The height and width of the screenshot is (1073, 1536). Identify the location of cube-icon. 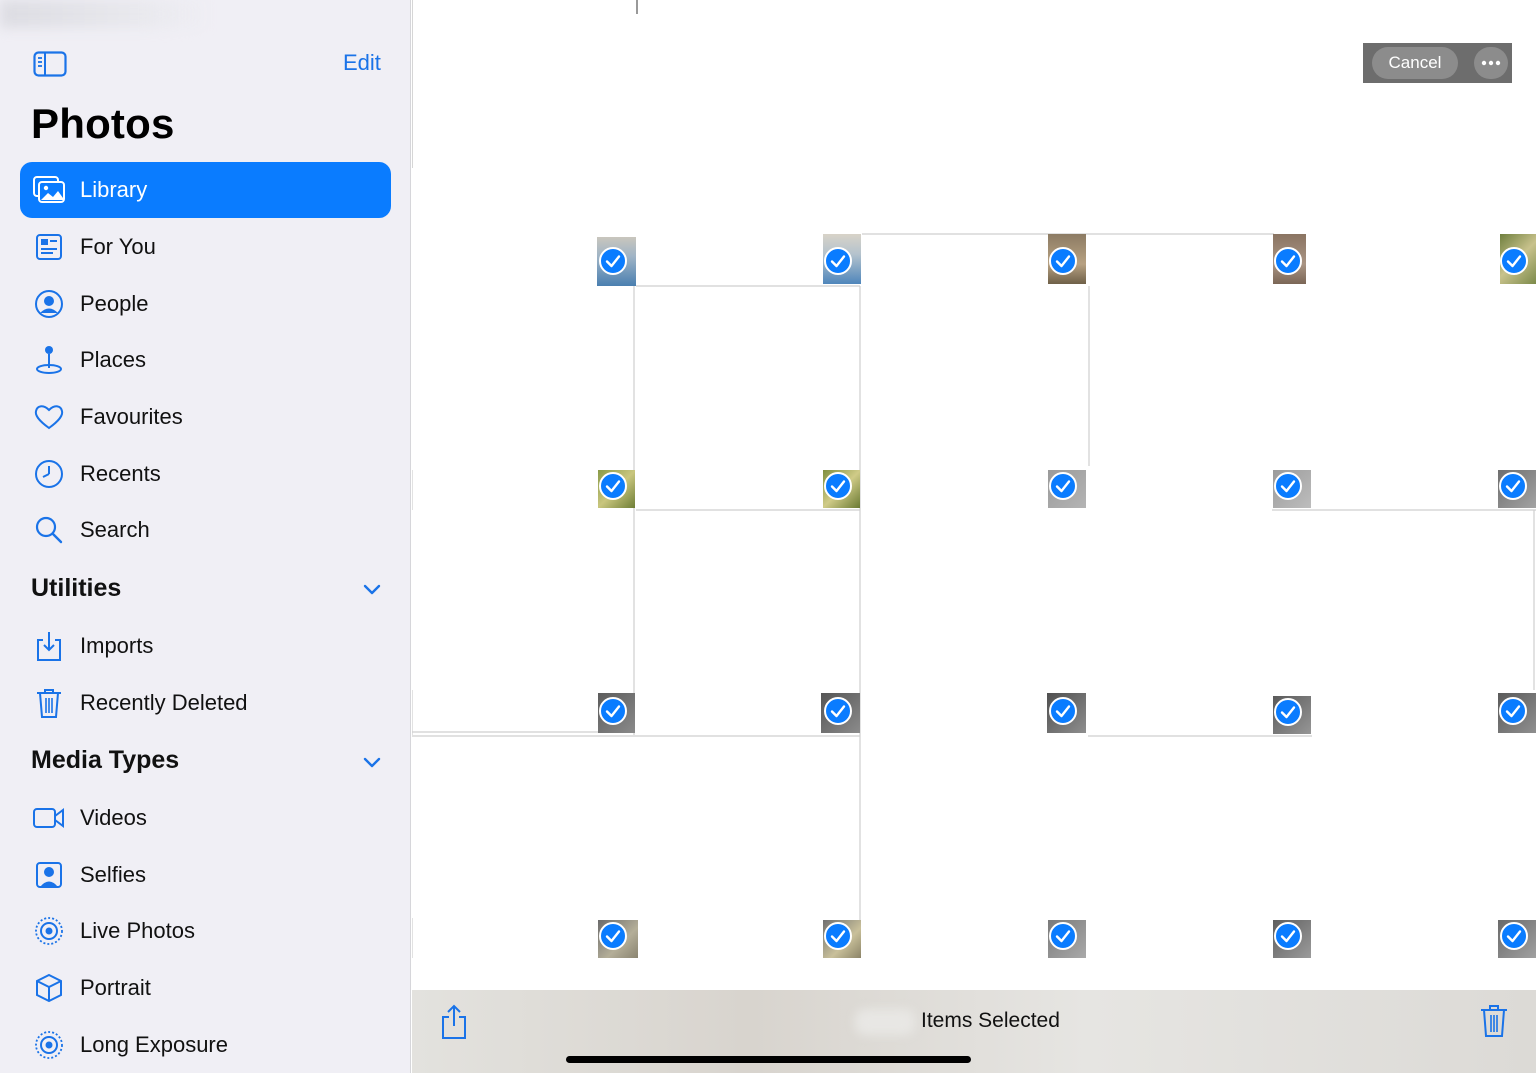
(49, 988).